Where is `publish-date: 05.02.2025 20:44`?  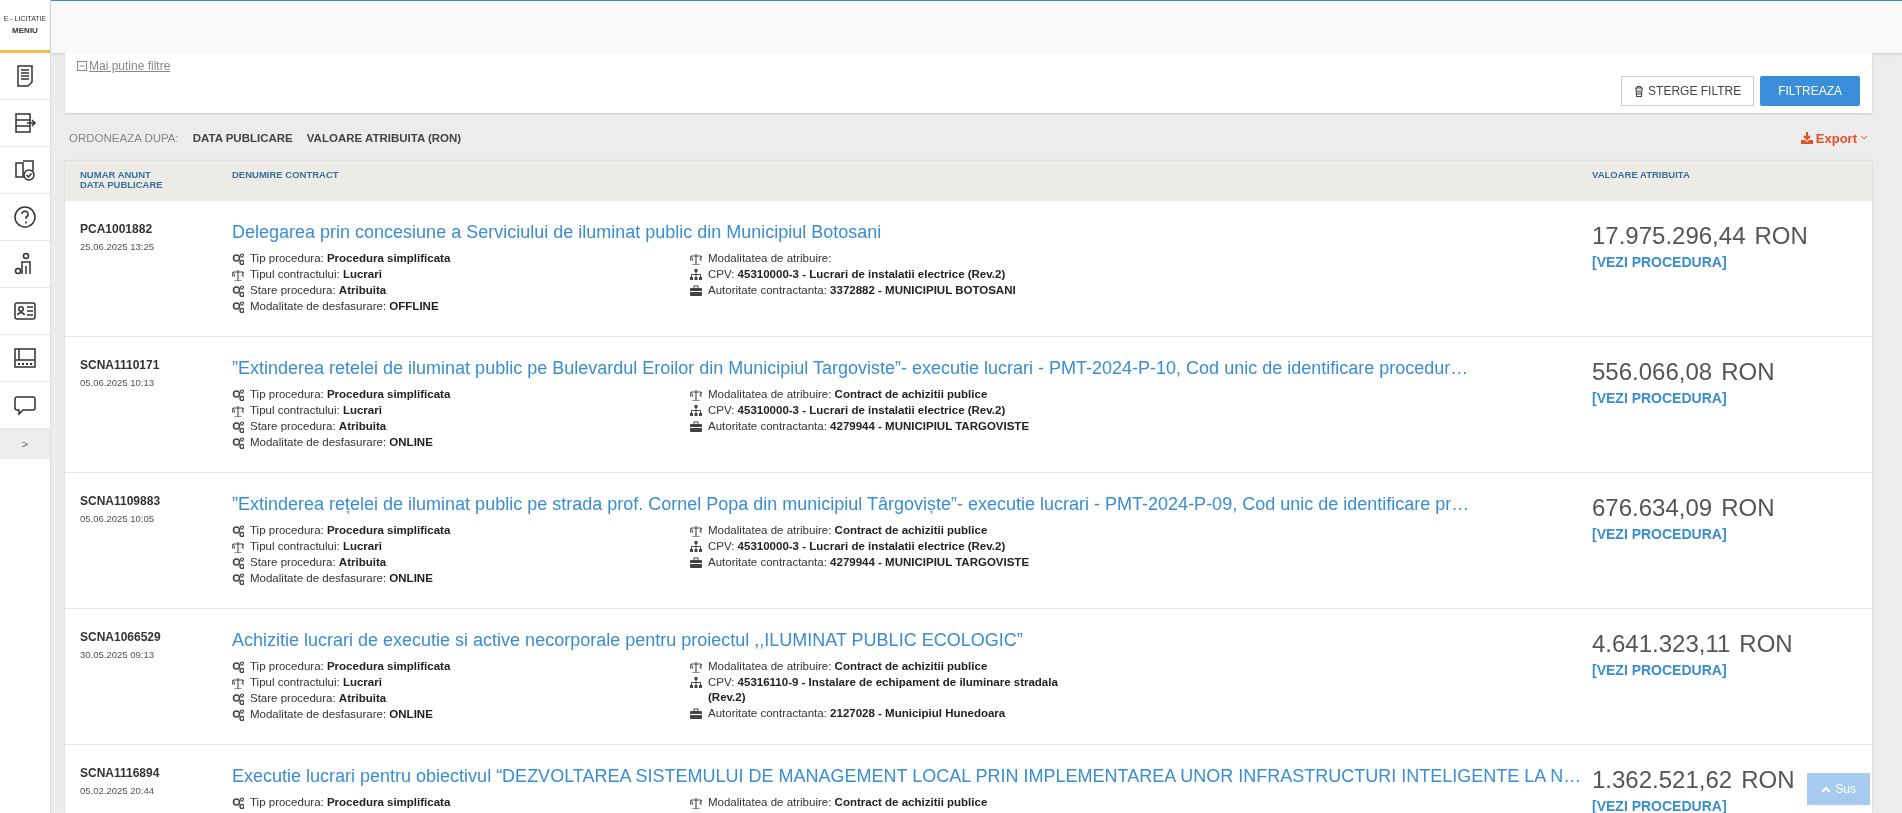 publish-date: 05.02.2025 20:44 is located at coordinates (117, 790).